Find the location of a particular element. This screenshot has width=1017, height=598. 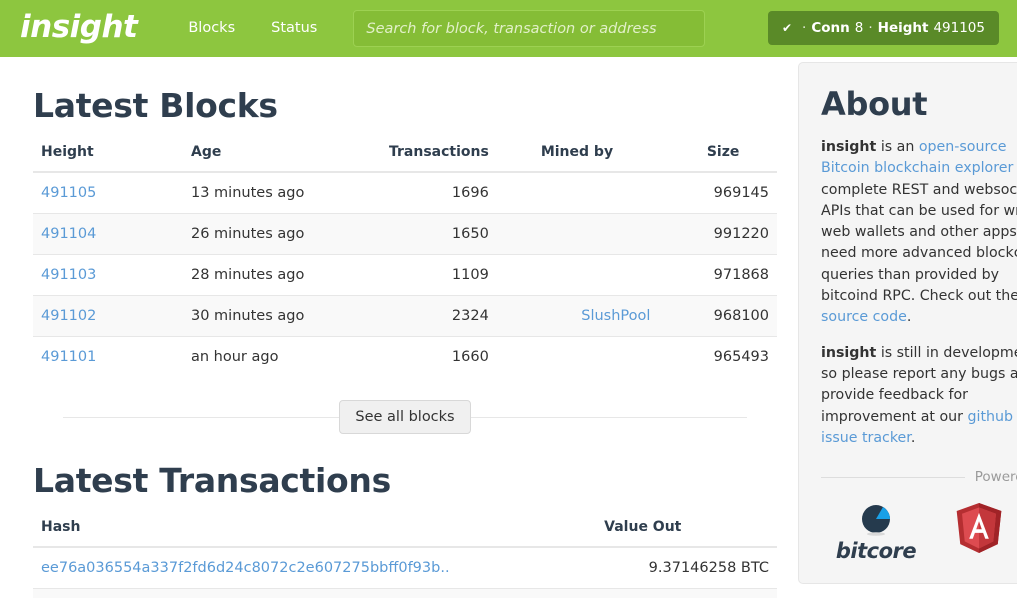

block-age-cell: 30 minutes ago is located at coordinates (282, 316).